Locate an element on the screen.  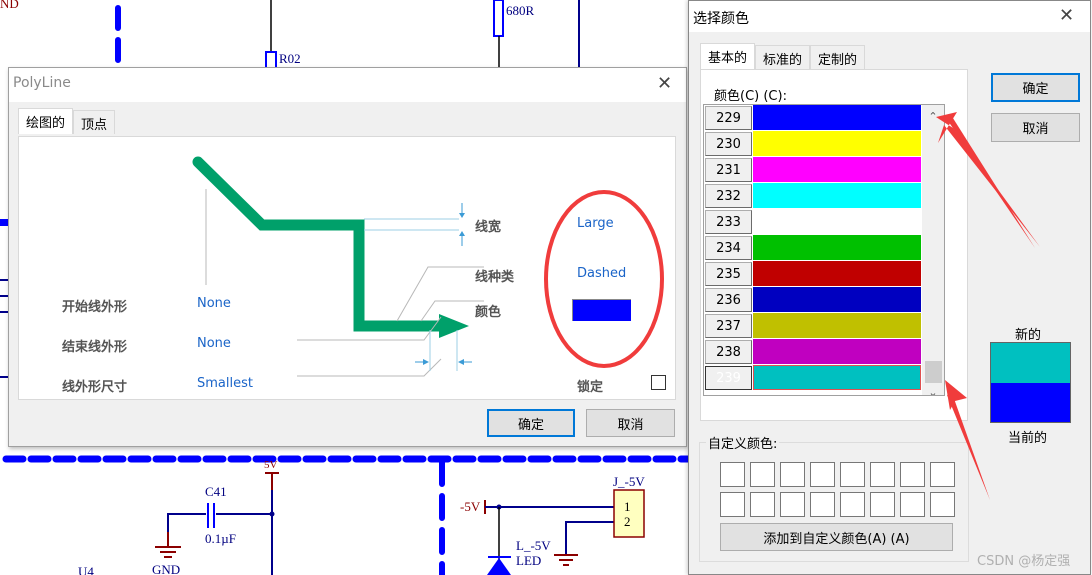
add-custom-color-button: 添加到自定义颜色(A) (A) is located at coordinates (836, 537).